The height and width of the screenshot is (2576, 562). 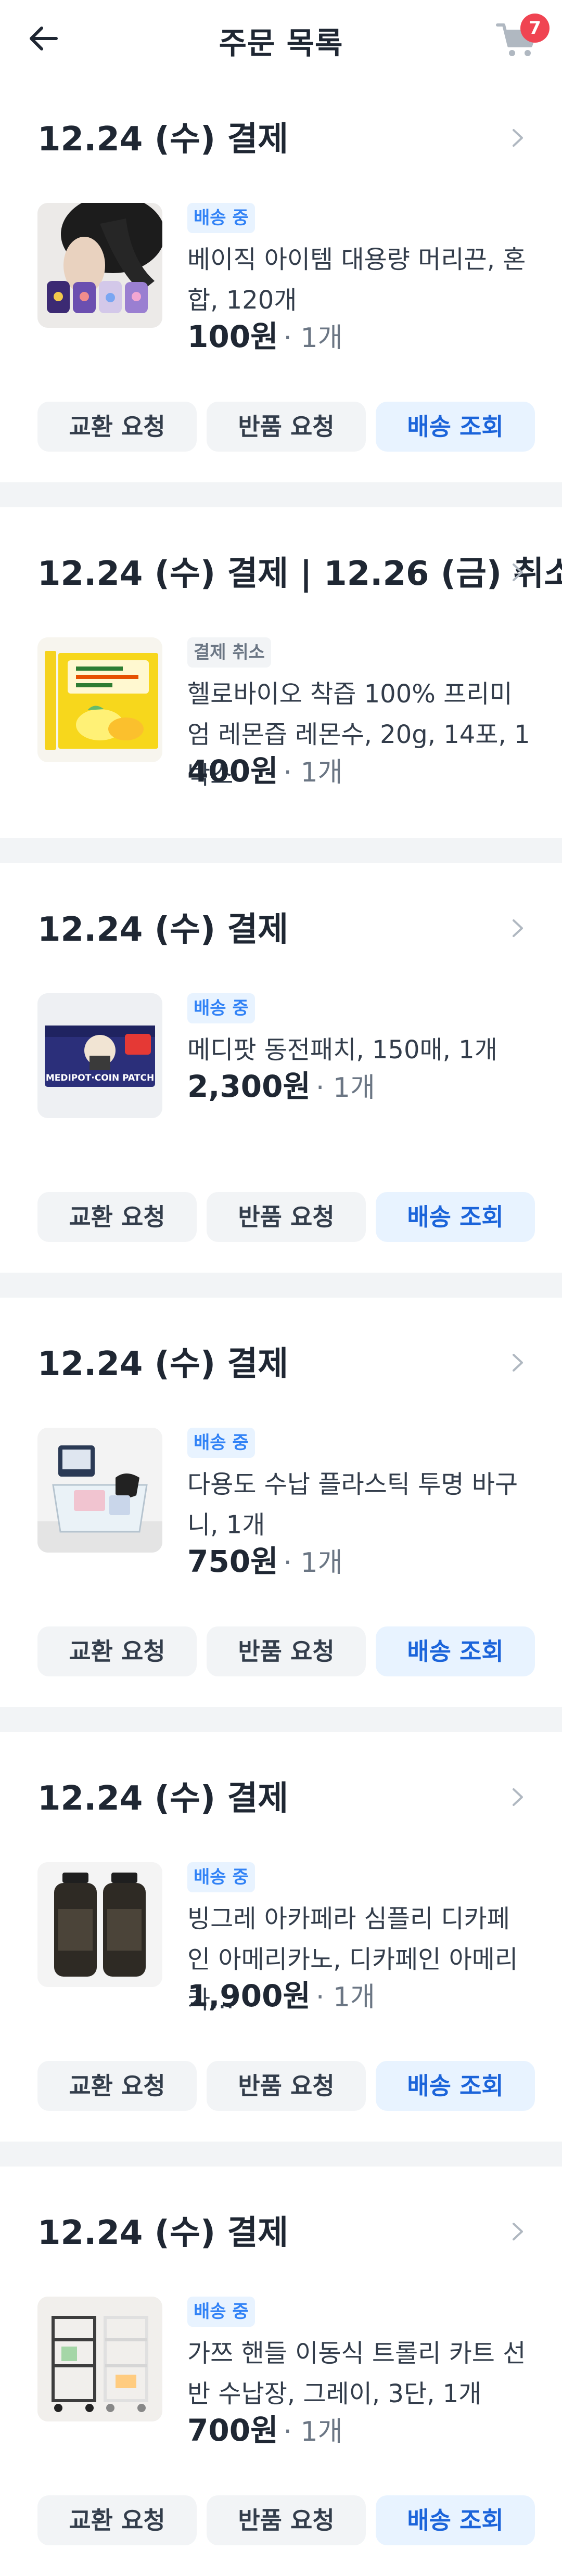 What do you see at coordinates (359, 2374) in the screenshot?
I see `product-name: 가쯔 핸들 이동식 트롤리 카트 선반 수납장, 그레이, 3단, 1개` at bounding box center [359, 2374].